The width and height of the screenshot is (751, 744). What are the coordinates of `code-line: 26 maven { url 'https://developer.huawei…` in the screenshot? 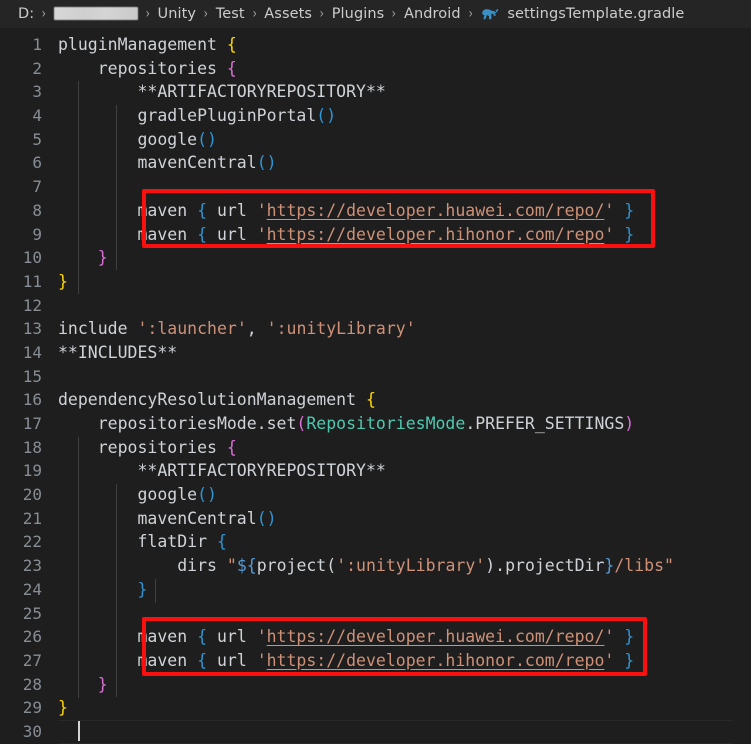 It's located at (375, 637).